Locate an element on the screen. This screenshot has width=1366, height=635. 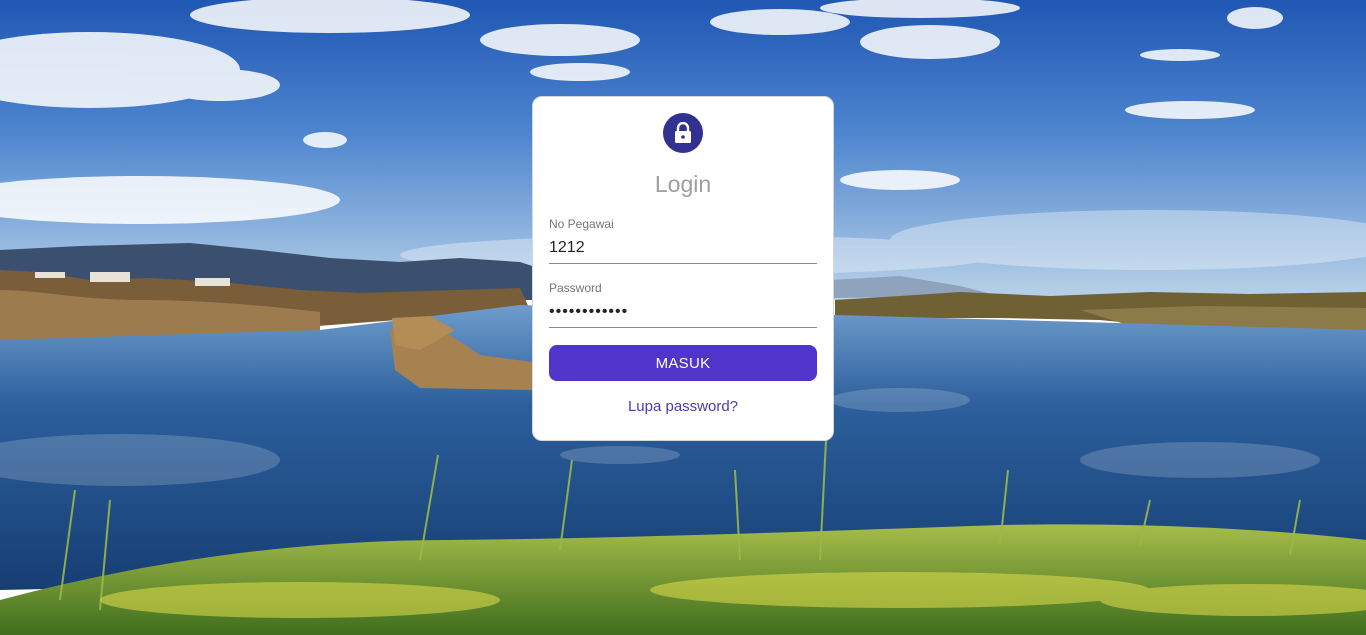
lock-badge is located at coordinates (683, 133).